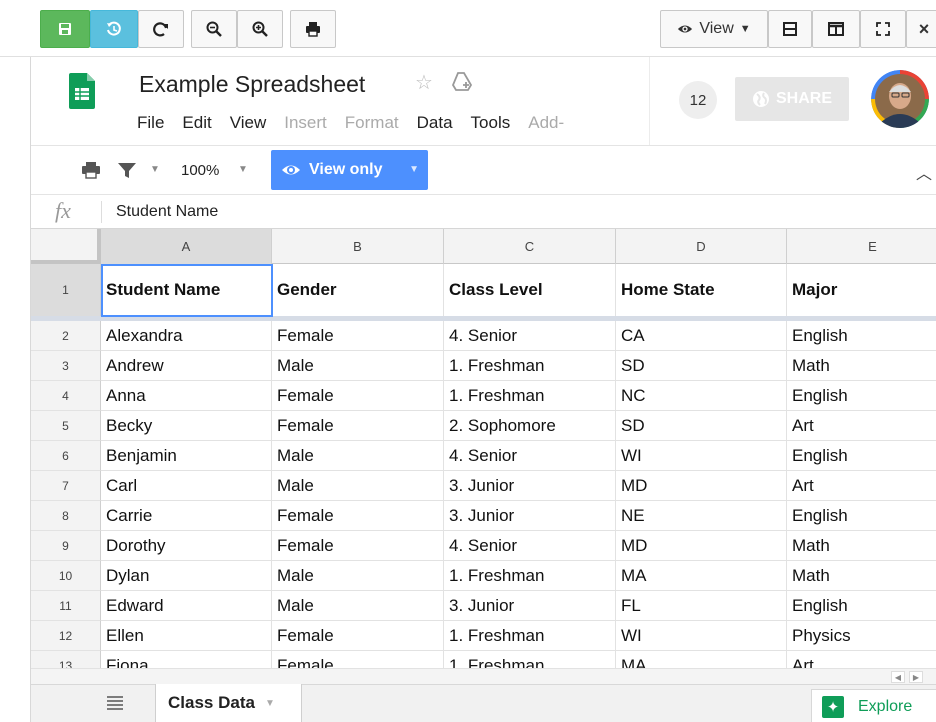 This screenshot has height=722, width=936. I want to click on cell-e12: Physics, so click(861, 636).